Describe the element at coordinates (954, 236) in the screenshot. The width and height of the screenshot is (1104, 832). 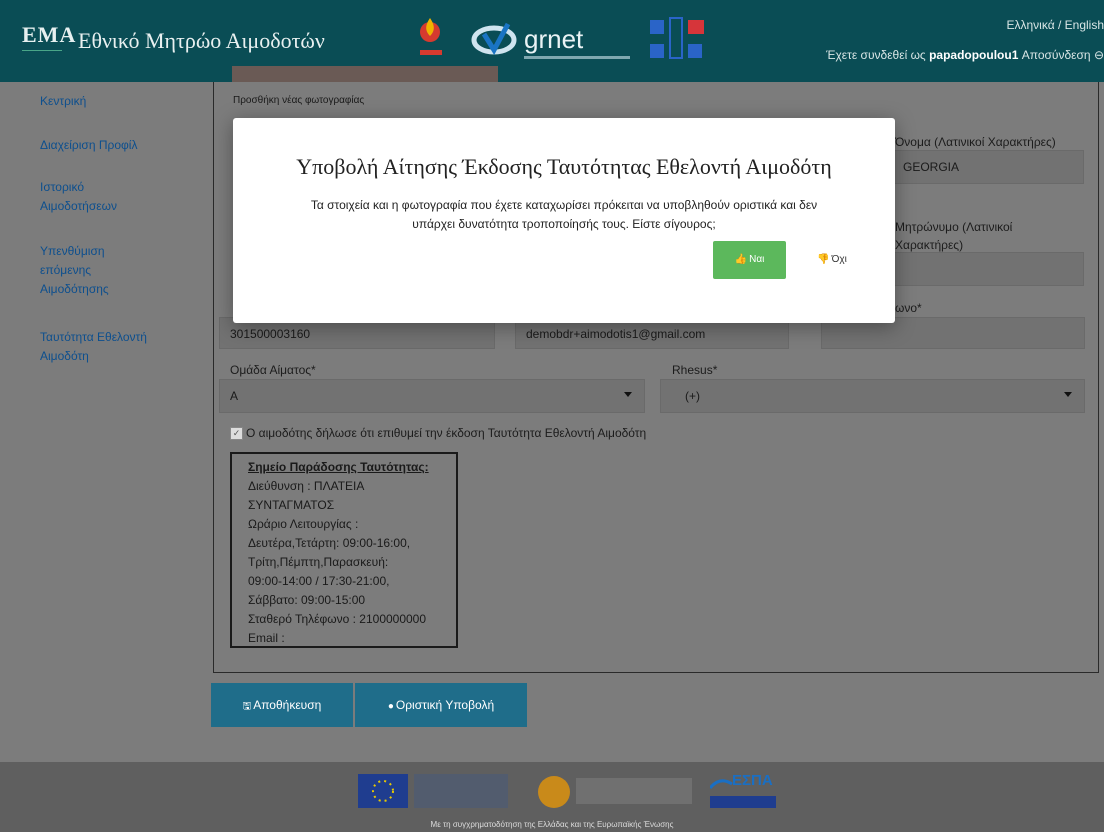
I see `mother-name-latin-label: Μητρώνυμο (Λατινικοί Χαρακτήρες)` at that location.